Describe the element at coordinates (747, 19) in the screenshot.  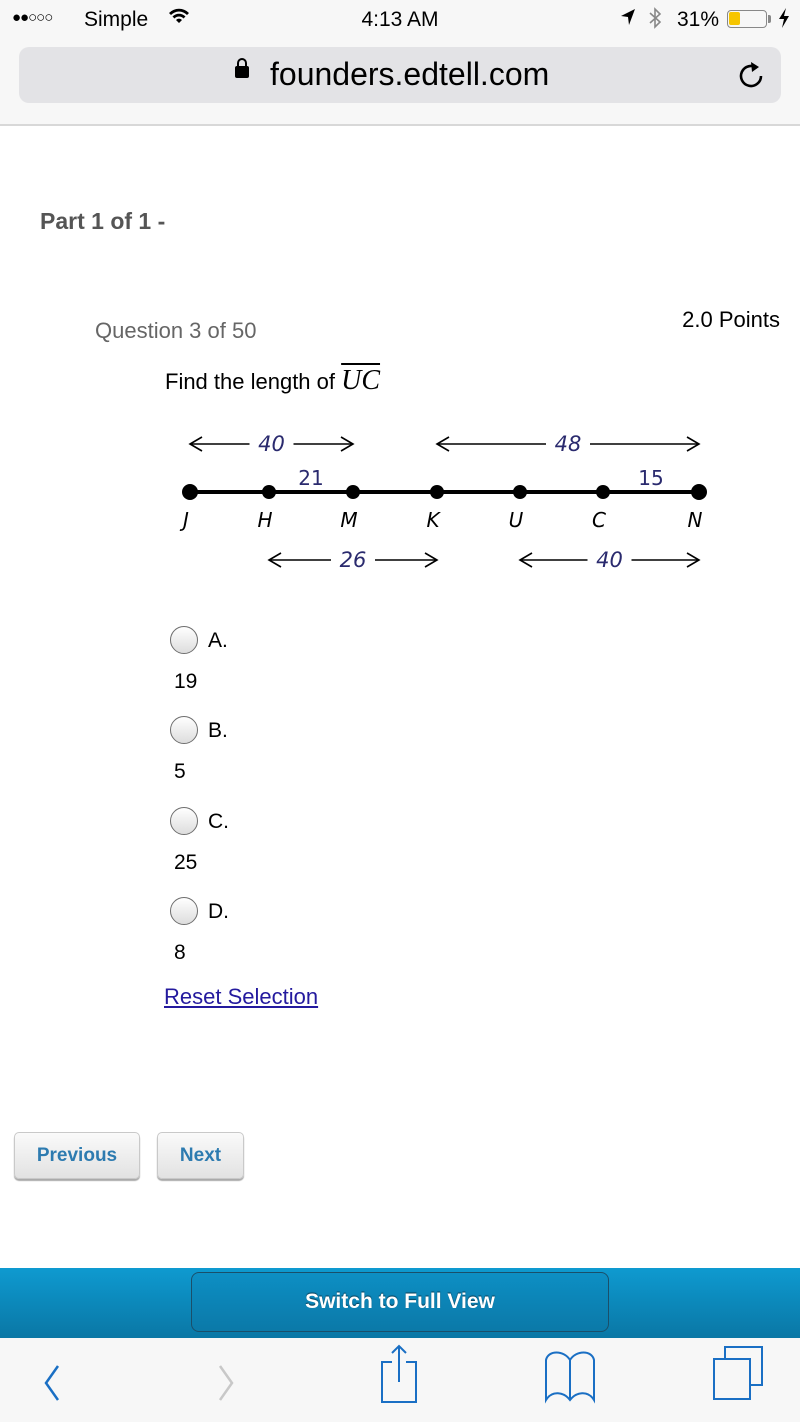
I see `battery-icon` at that location.